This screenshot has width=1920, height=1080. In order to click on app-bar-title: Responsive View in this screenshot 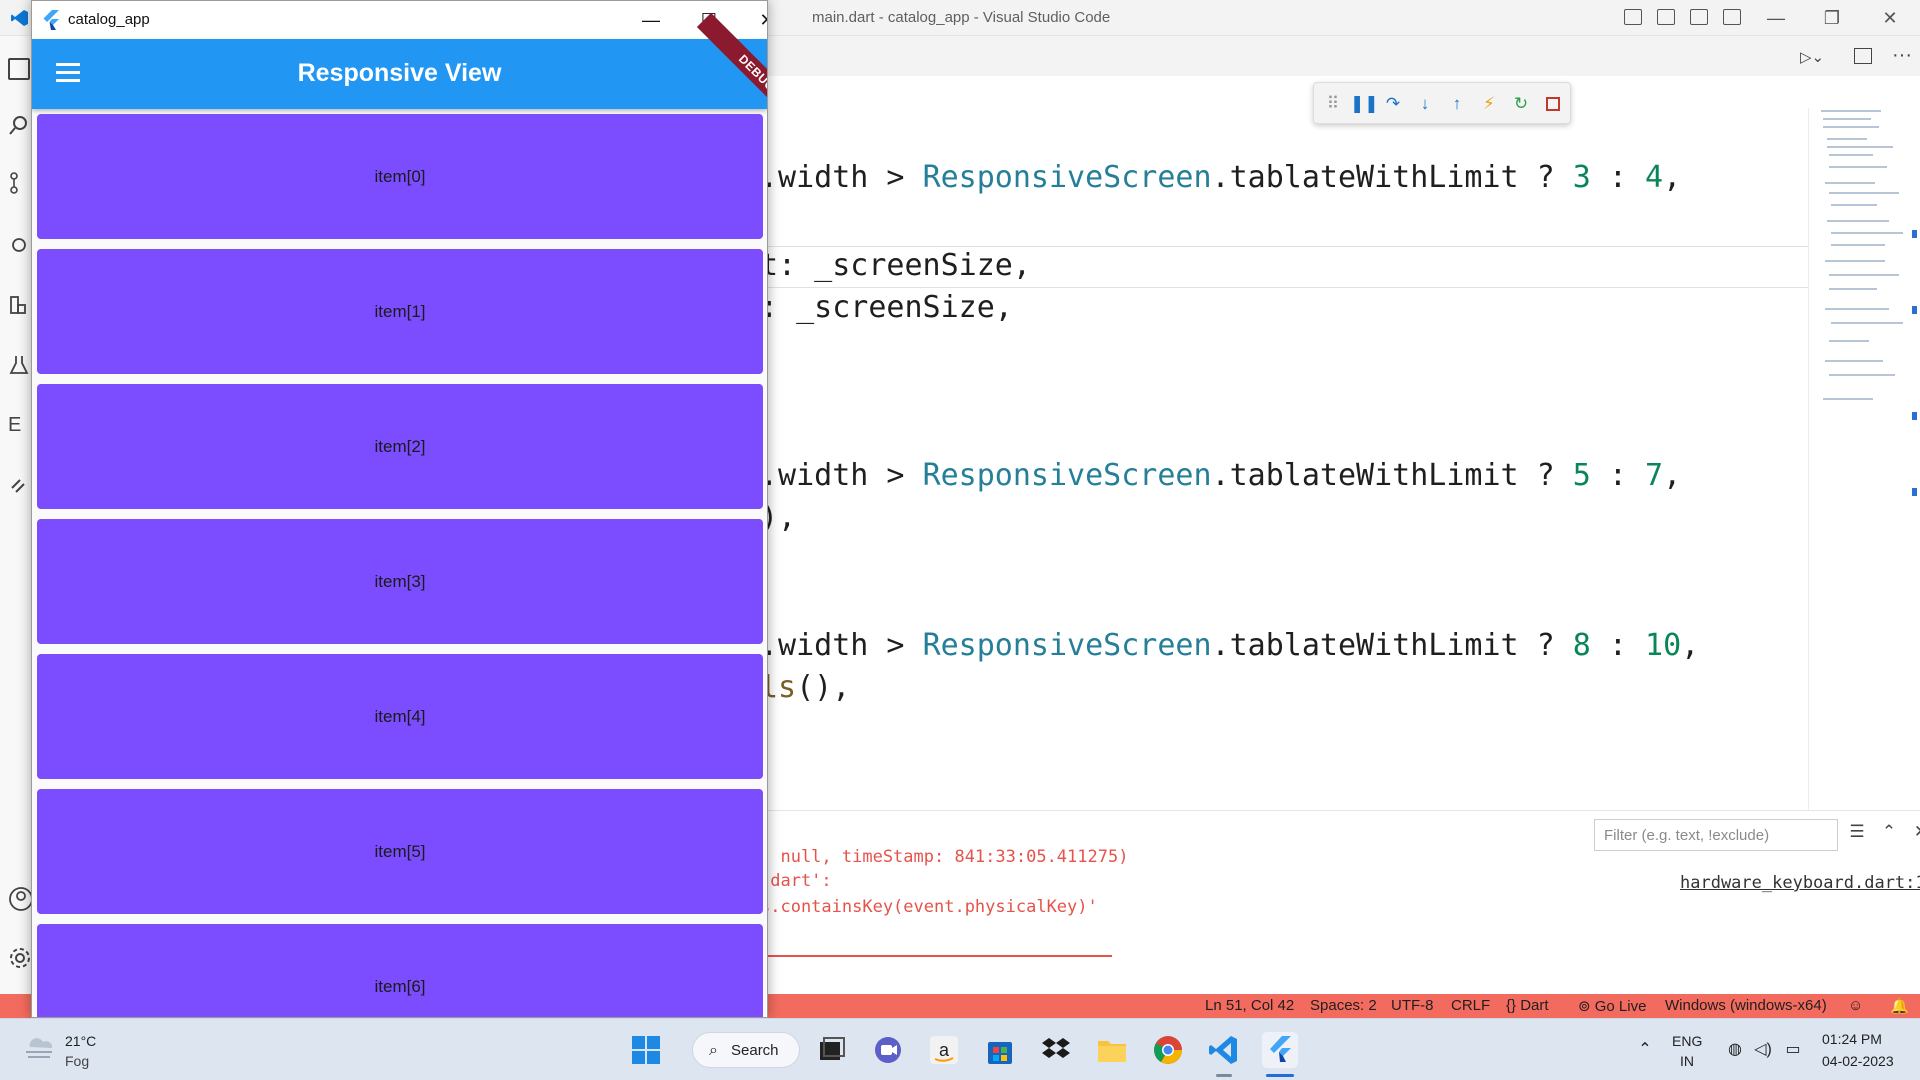, I will do `click(399, 73)`.